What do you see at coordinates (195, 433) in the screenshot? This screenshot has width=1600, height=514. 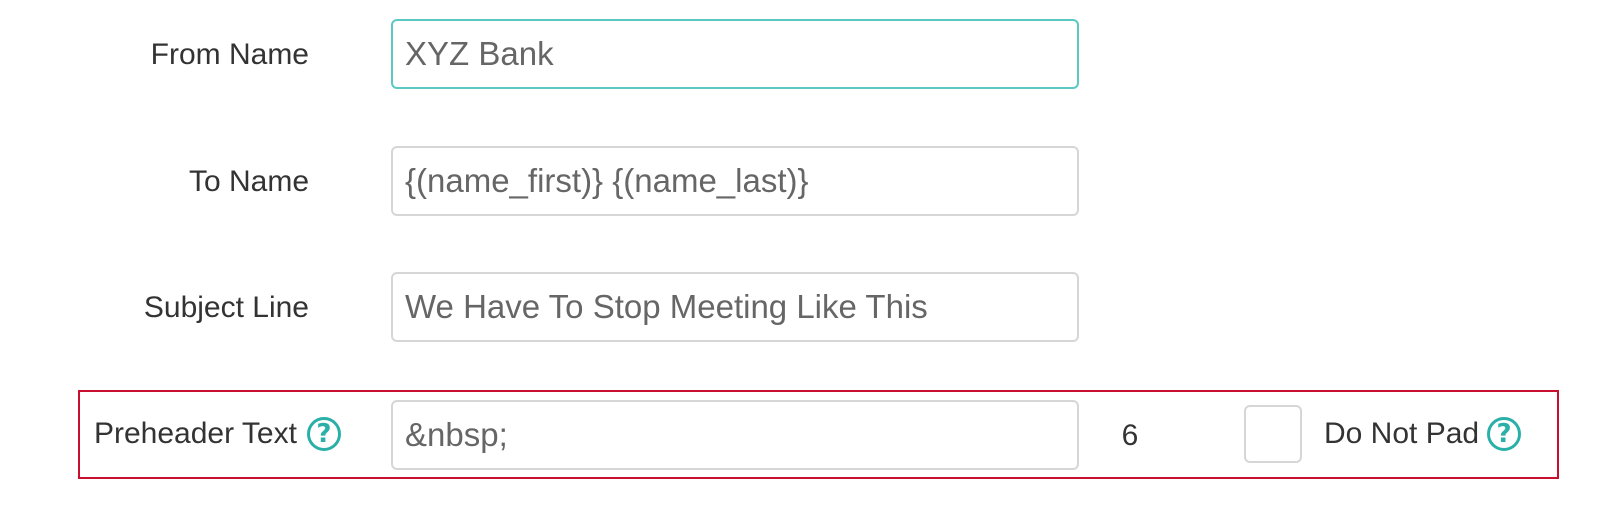 I see `preheader-text-label: Preheader Text` at bounding box center [195, 433].